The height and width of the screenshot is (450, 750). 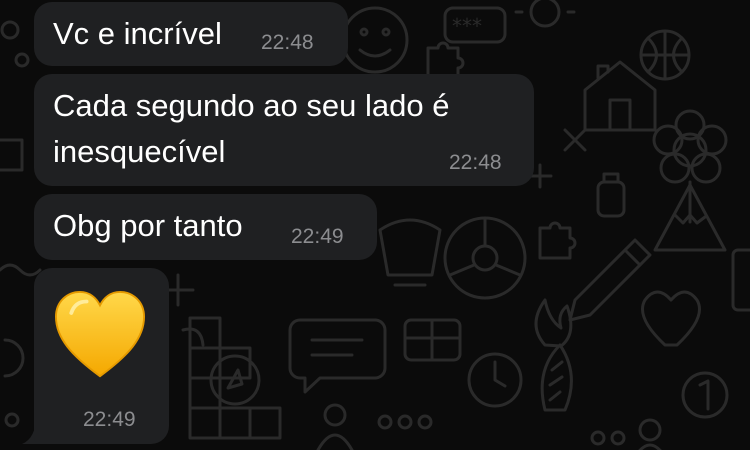 What do you see at coordinates (137, 33) in the screenshot?
I see `message-text: Vc e incrível` at bounding box center [137, 33].